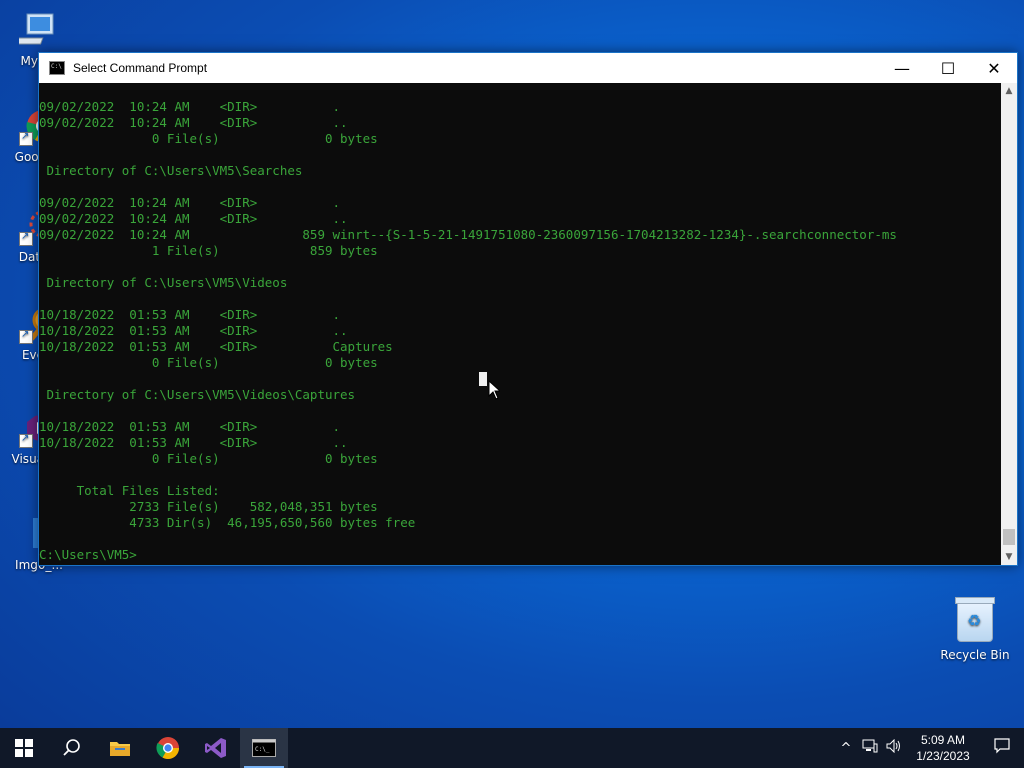 The image size is (1024, 768). I want to click on console-line: Directory of C:\Users\VM5\Videos, so click(163, 282).